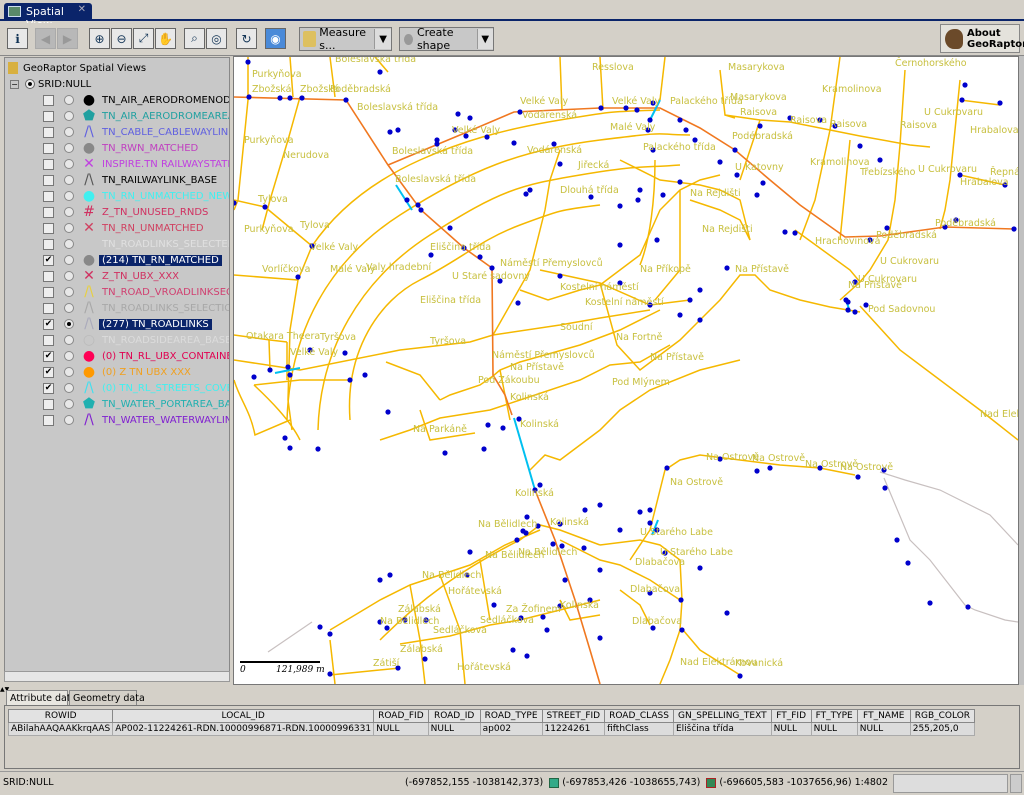  Describe the element at coordinates (117, 116) in the screenshot. I see `layer-item: ⬟ TN_AIR_AERODROMEAREA_BASE` at that location.